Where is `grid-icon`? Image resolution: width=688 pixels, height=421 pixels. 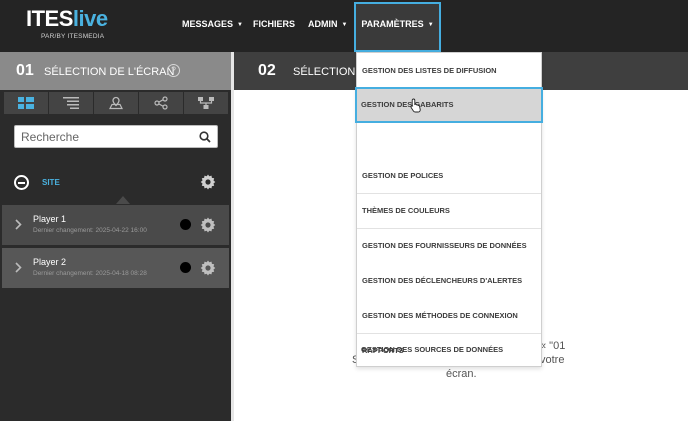 grid-icon is located at coordinates (26, 103).